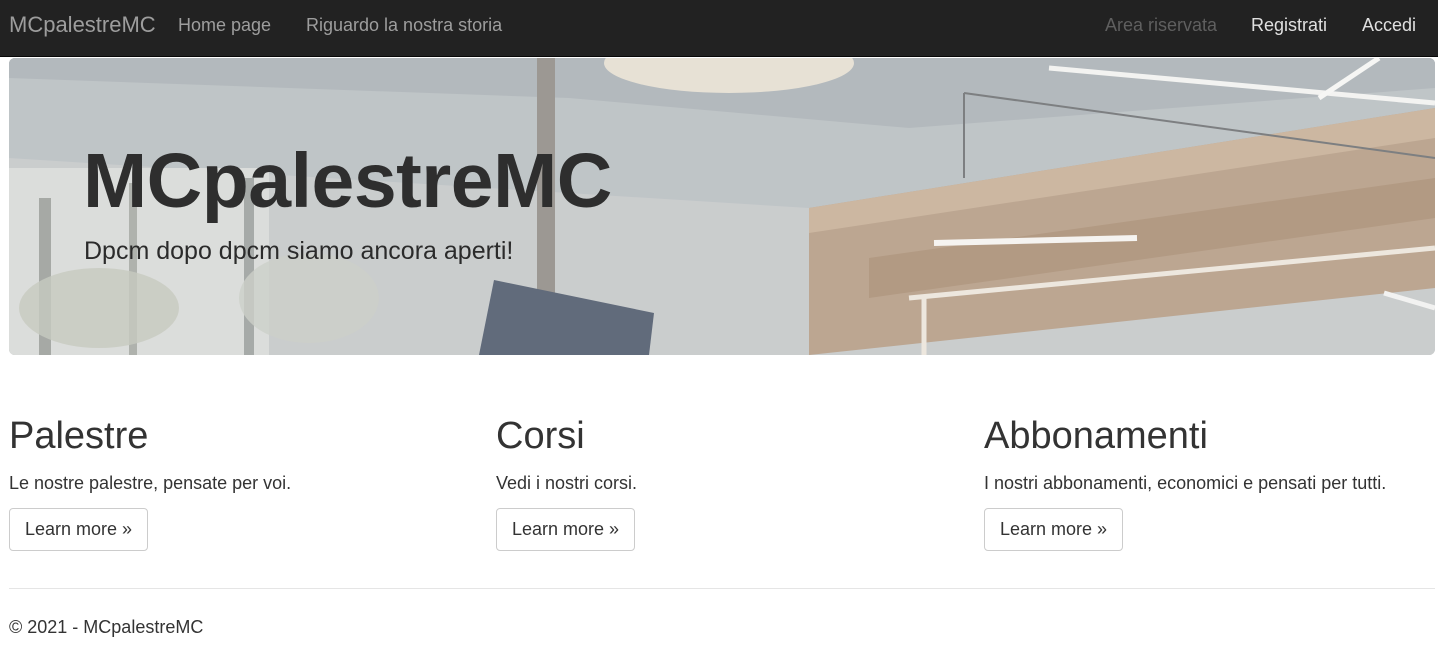 The width and height of the screenshot is (1438, 645). Describe the element at coordinates (1096, 436) in the screenshot. I see `feature-title: Abbonamenti` at that location.